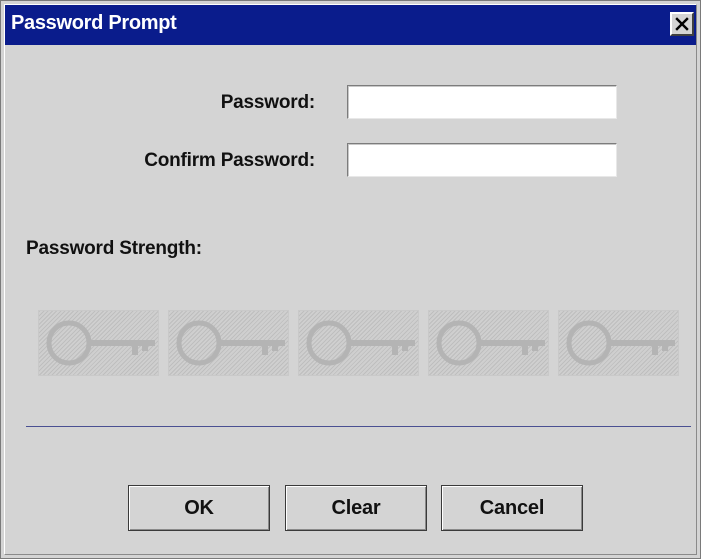 The width and height of the screenshot is (701, 559). Describe the element at coordinates (267, 102) in the screenshot. I see `password-label: Password:` at that location.